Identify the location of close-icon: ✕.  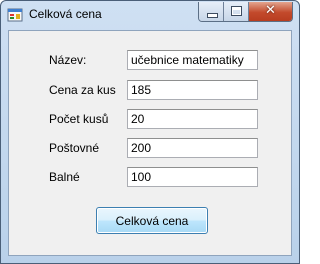
(270, 10).